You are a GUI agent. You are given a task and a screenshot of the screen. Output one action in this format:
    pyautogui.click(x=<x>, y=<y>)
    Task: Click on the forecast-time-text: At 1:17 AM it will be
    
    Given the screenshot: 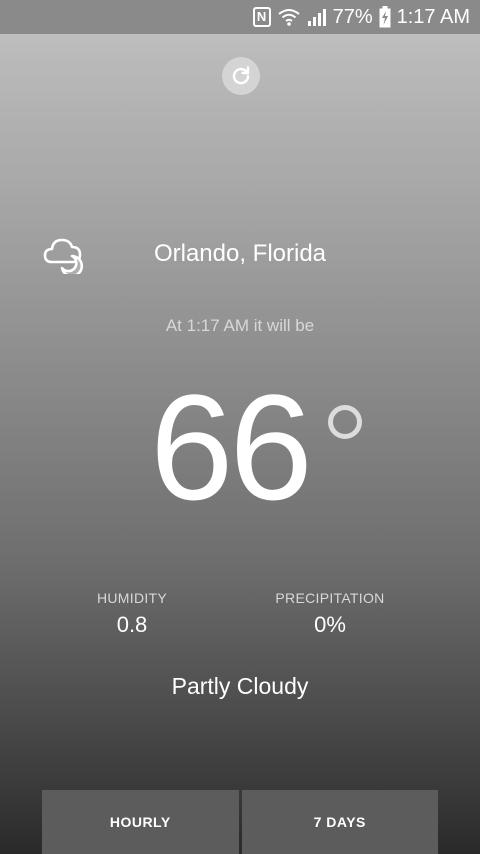 What is the action you would take?
    pyautogui.click(x=240, y=325)
    